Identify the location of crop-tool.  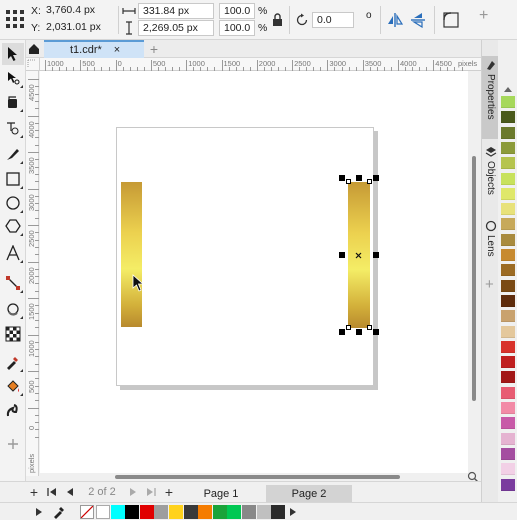
(13, 102).